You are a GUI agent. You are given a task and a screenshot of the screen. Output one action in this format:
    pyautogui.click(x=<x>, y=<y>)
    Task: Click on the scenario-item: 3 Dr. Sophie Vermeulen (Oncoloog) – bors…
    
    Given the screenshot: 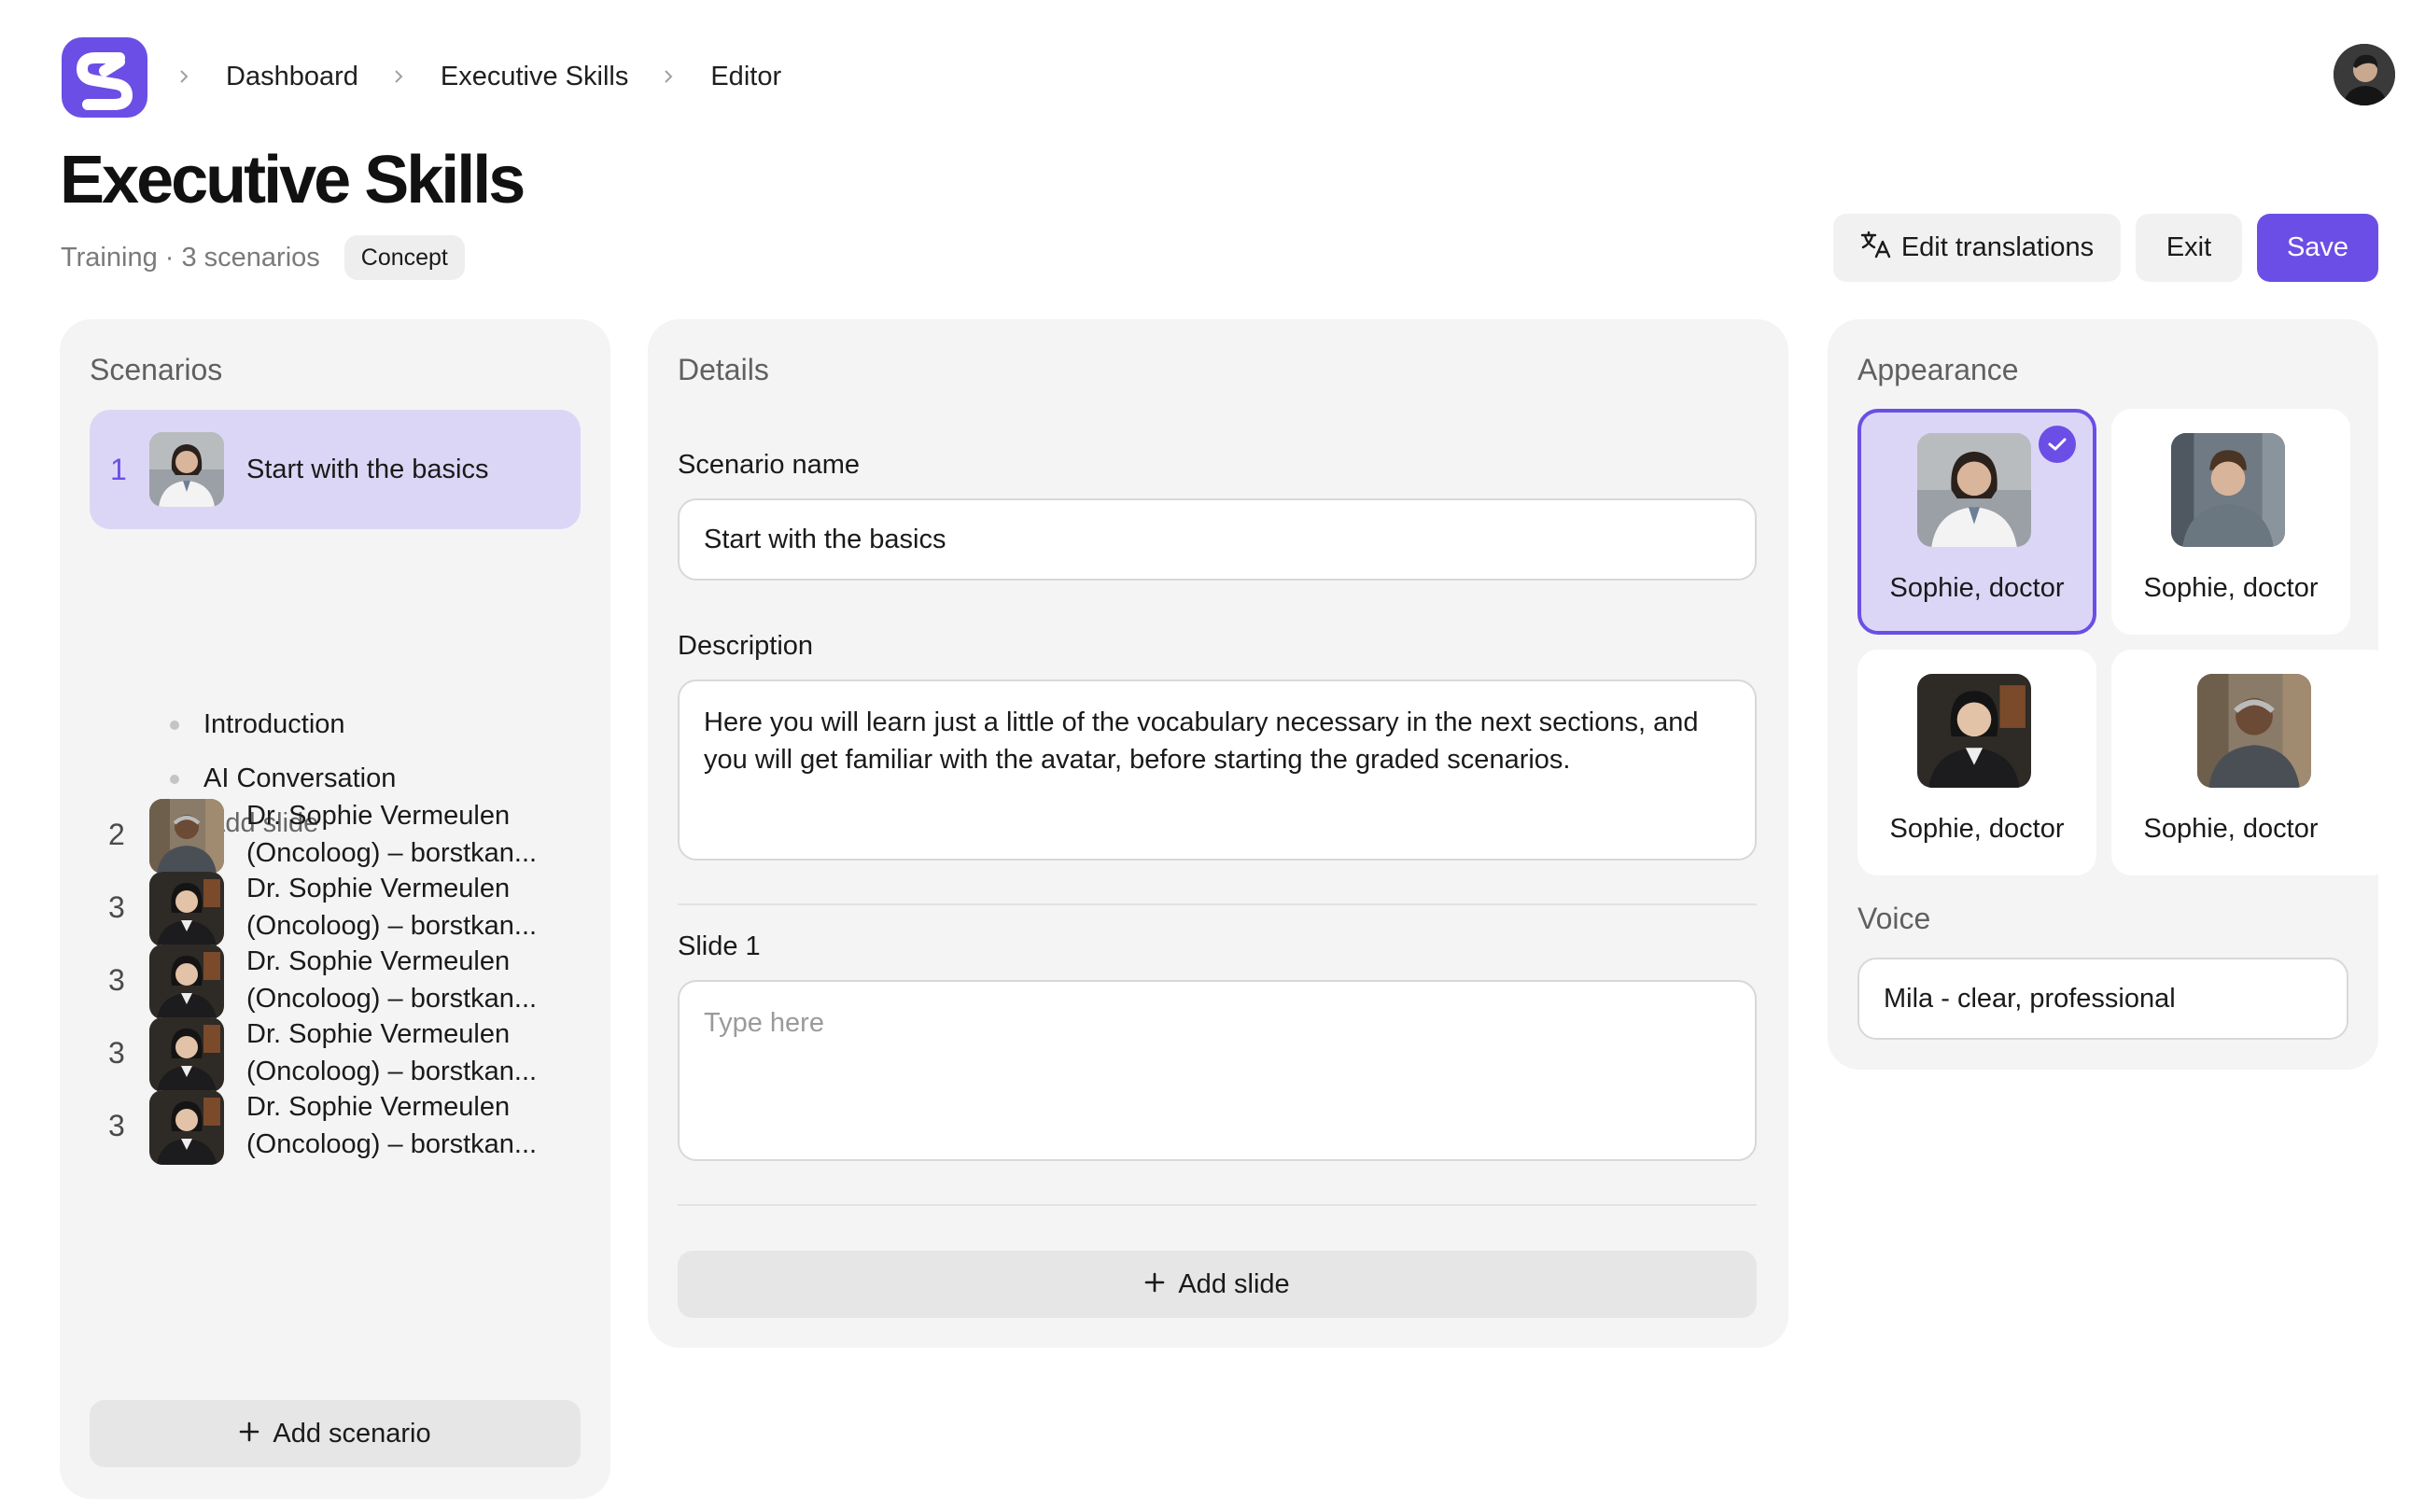 What is the action you would take?
    pyautogui.click(x=336, y=1127)
    